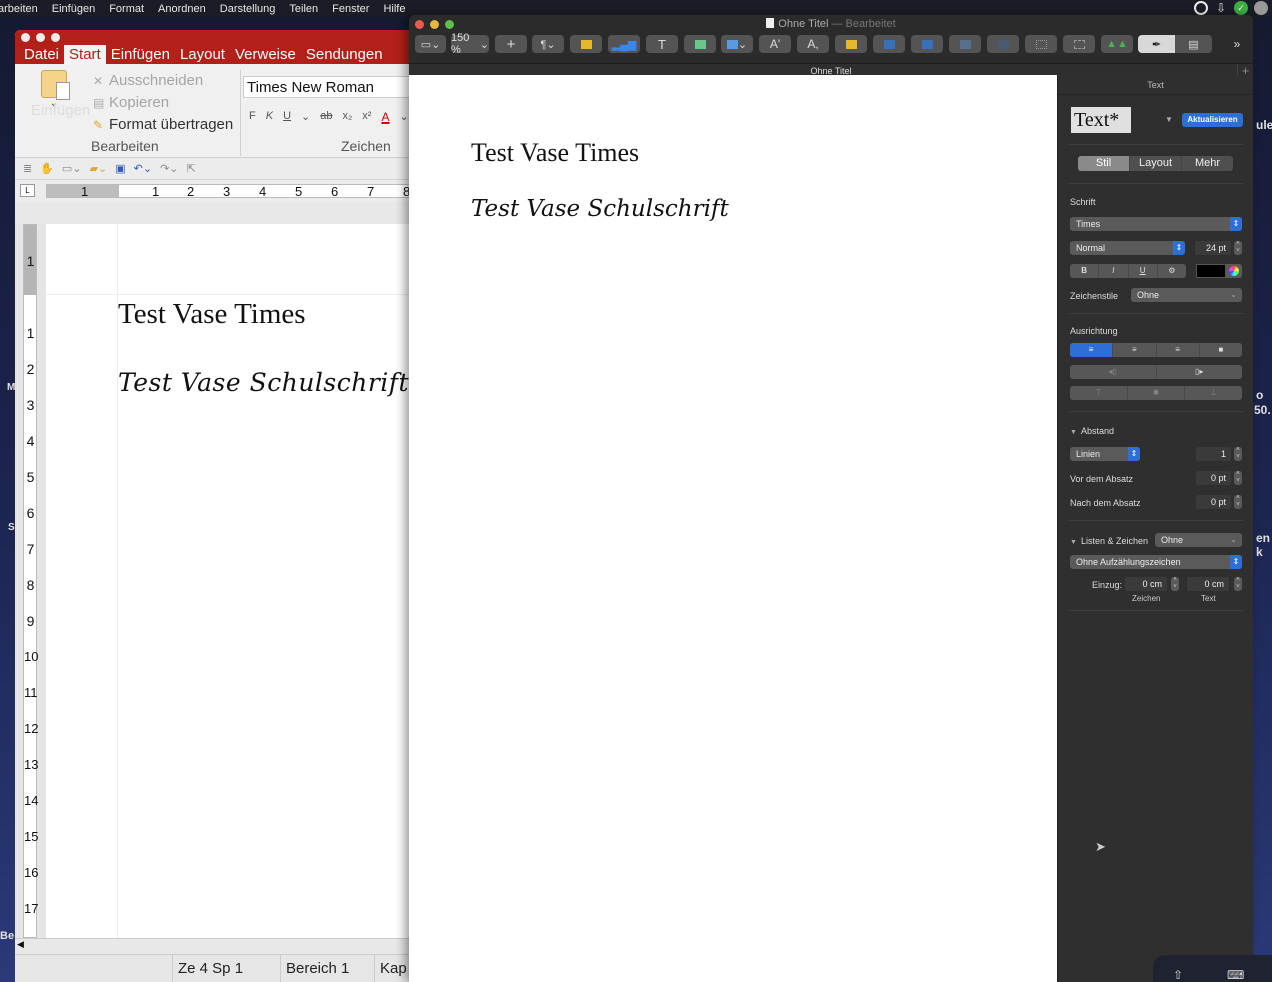 Image resolution: width=1272 pixels, height=982 pixels. What do you see at coordinates (1241, 8) in the screenshot?
I see `check-icon: ✓` at bounding box center [1241, 8].